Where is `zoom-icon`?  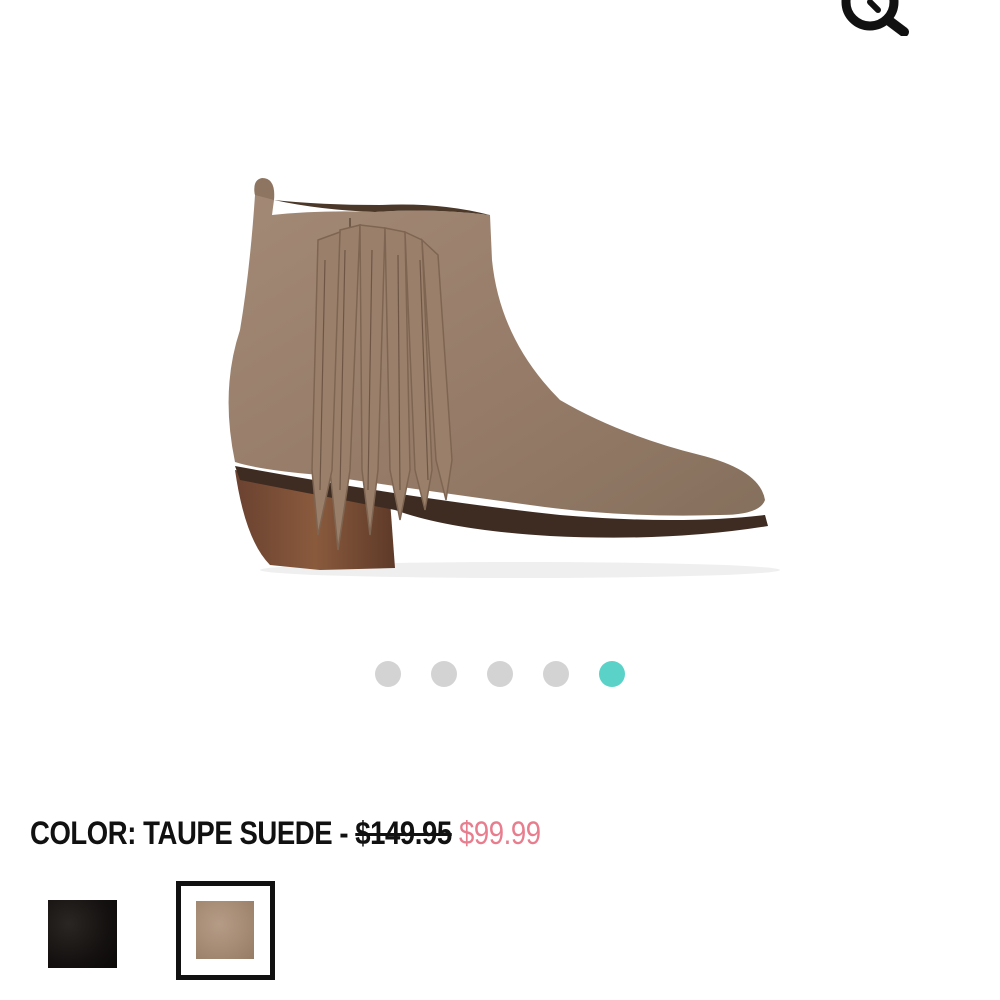 zoom-icon is located at coordinates (872, 18).